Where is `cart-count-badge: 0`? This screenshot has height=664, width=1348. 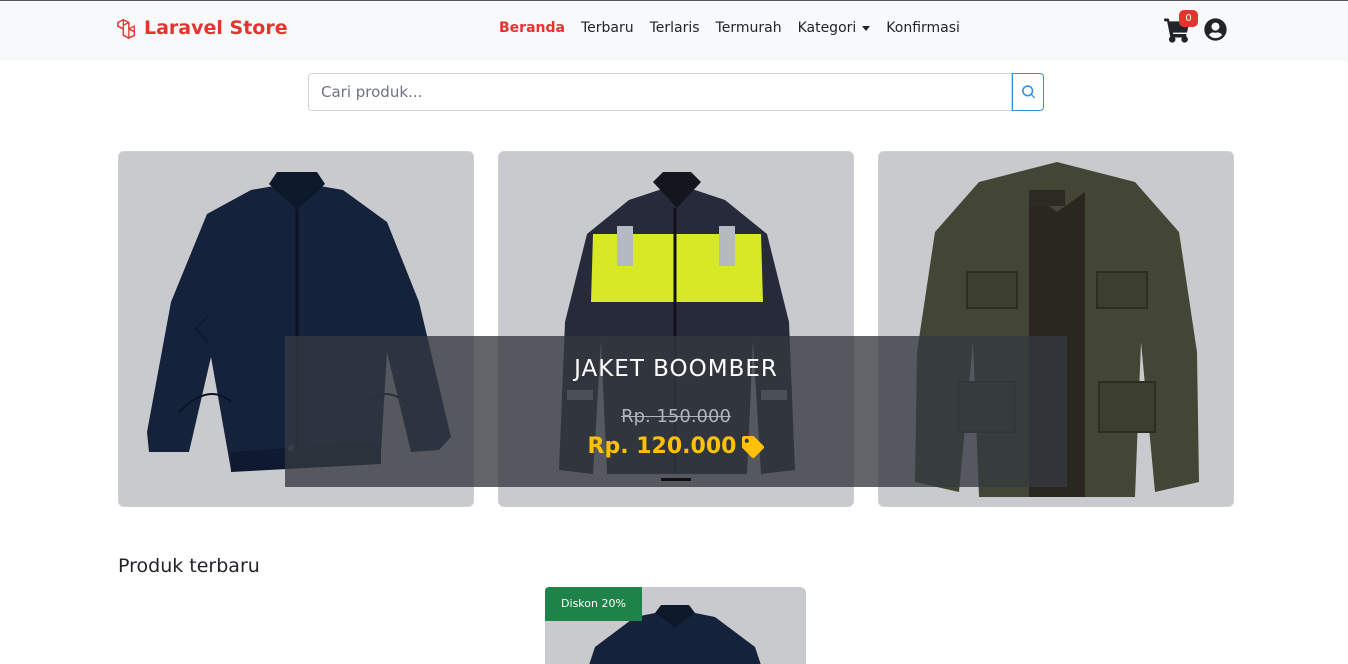 cart-count-badge: 0 is located at coordinates (1188, 18).